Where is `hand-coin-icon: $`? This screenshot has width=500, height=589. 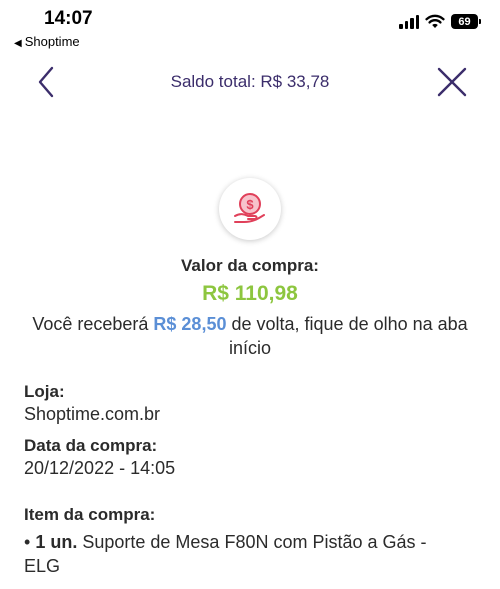 hand-coin-icon: $ is located at coordinates (250, 209).